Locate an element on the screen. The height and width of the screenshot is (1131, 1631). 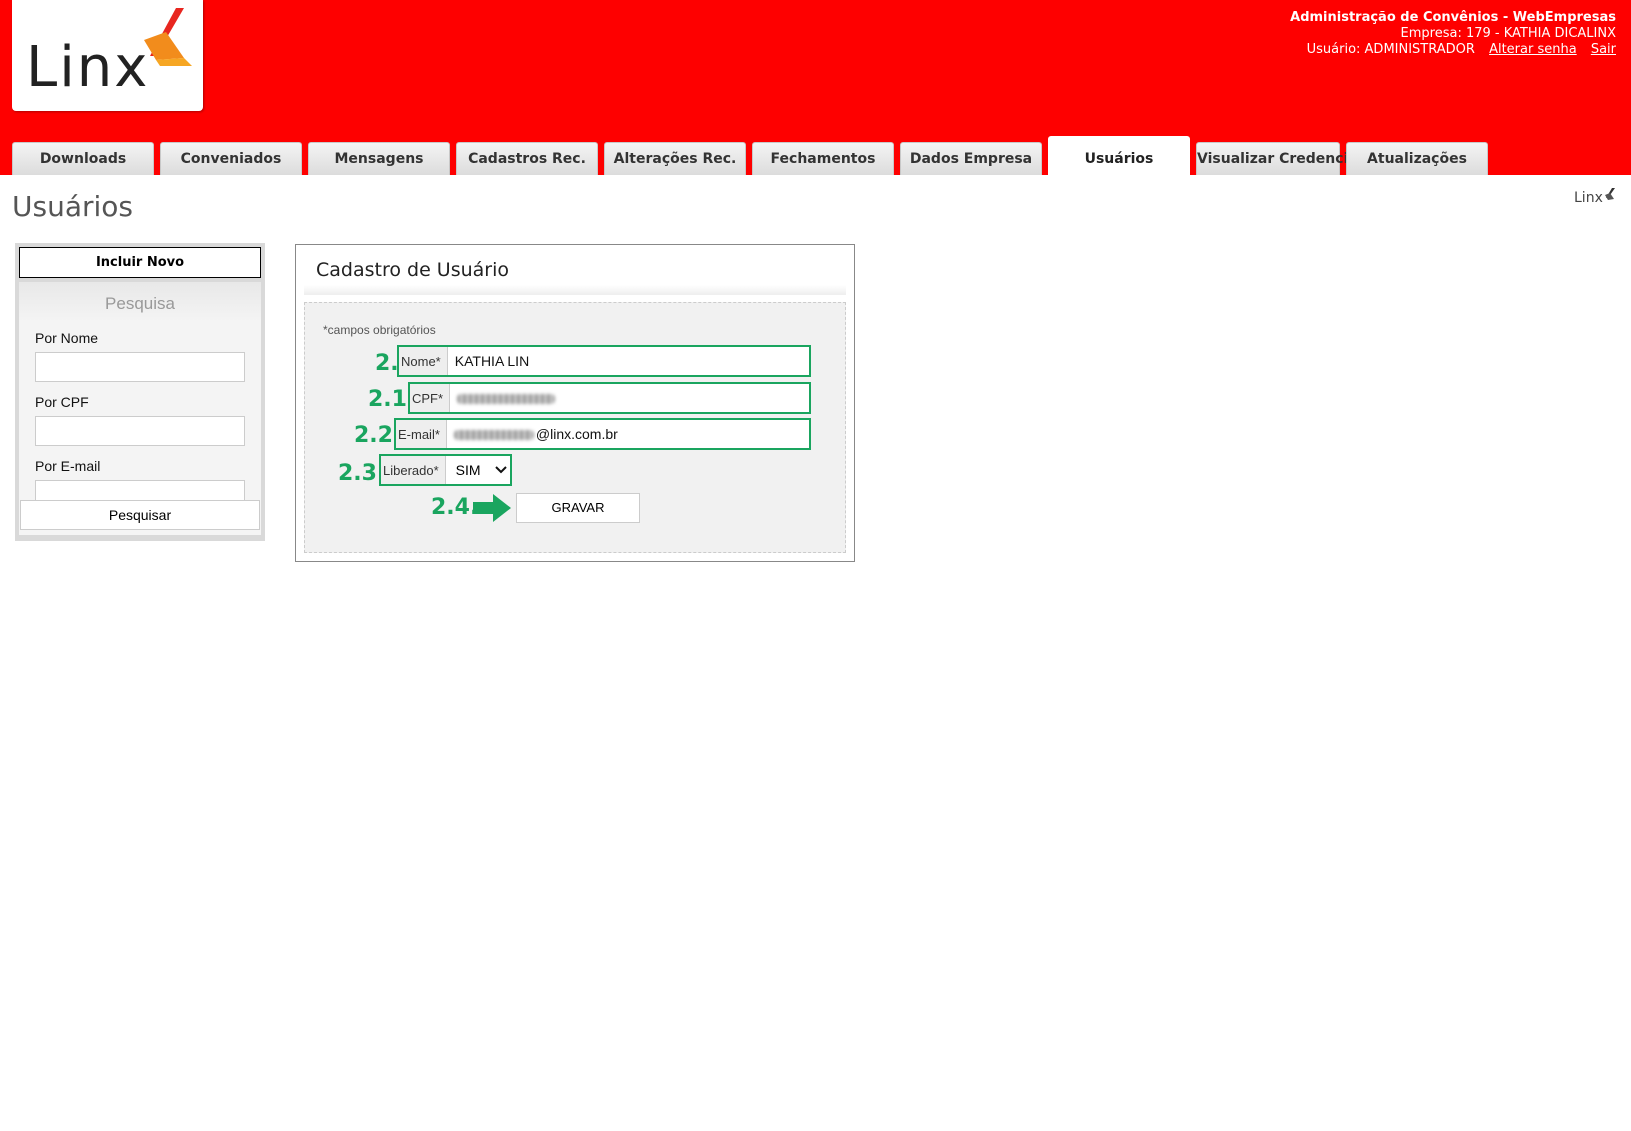
chevron-down-icon is located at coordinates (500, 470).